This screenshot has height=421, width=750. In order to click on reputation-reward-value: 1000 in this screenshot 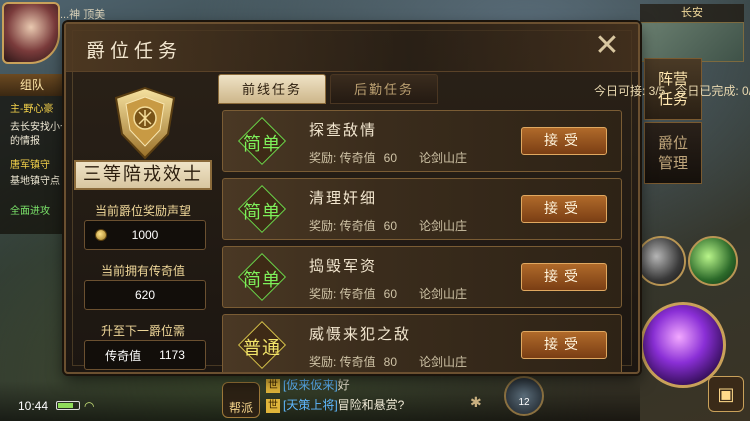, I will do `click(145, 235)`.